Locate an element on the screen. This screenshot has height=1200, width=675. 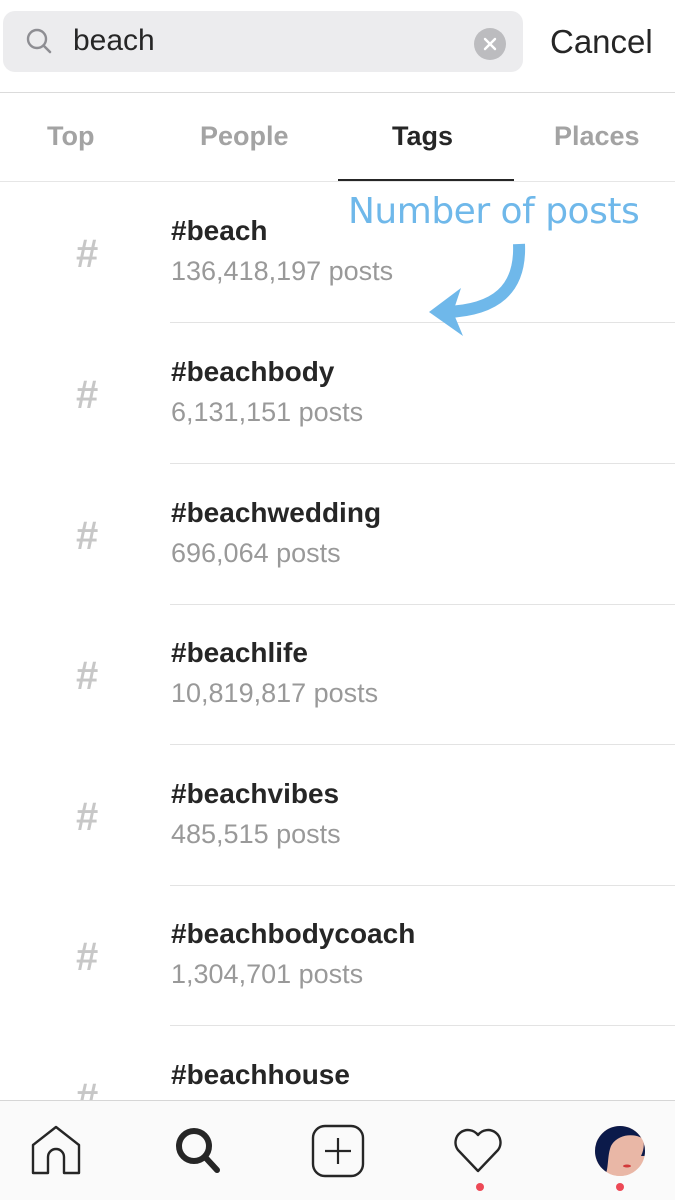
tag-name: #beachvibes is located at coordinates (255, 793).